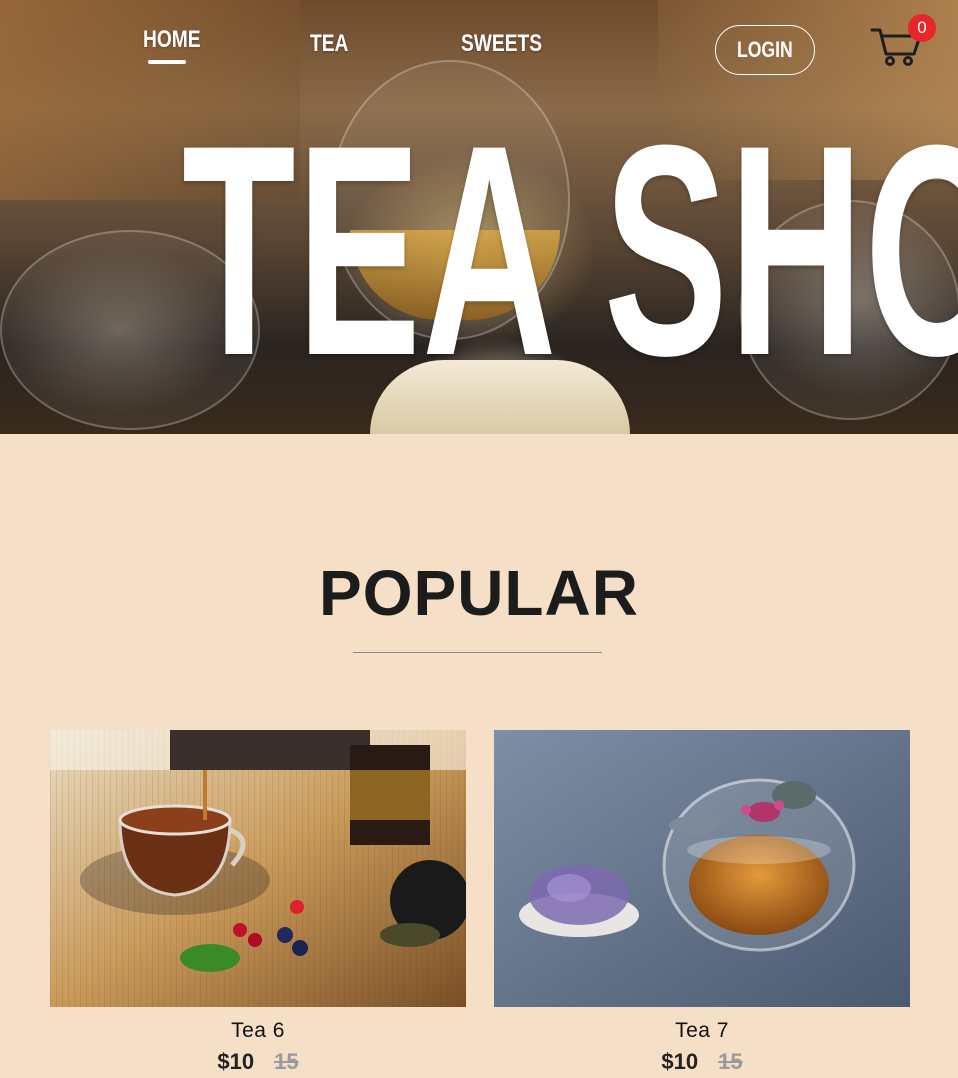 The image size is (958, 1078). Describe the element at coordinates (172, 40) in the screenshot. I see `nav-home-link: HOME` at that location.